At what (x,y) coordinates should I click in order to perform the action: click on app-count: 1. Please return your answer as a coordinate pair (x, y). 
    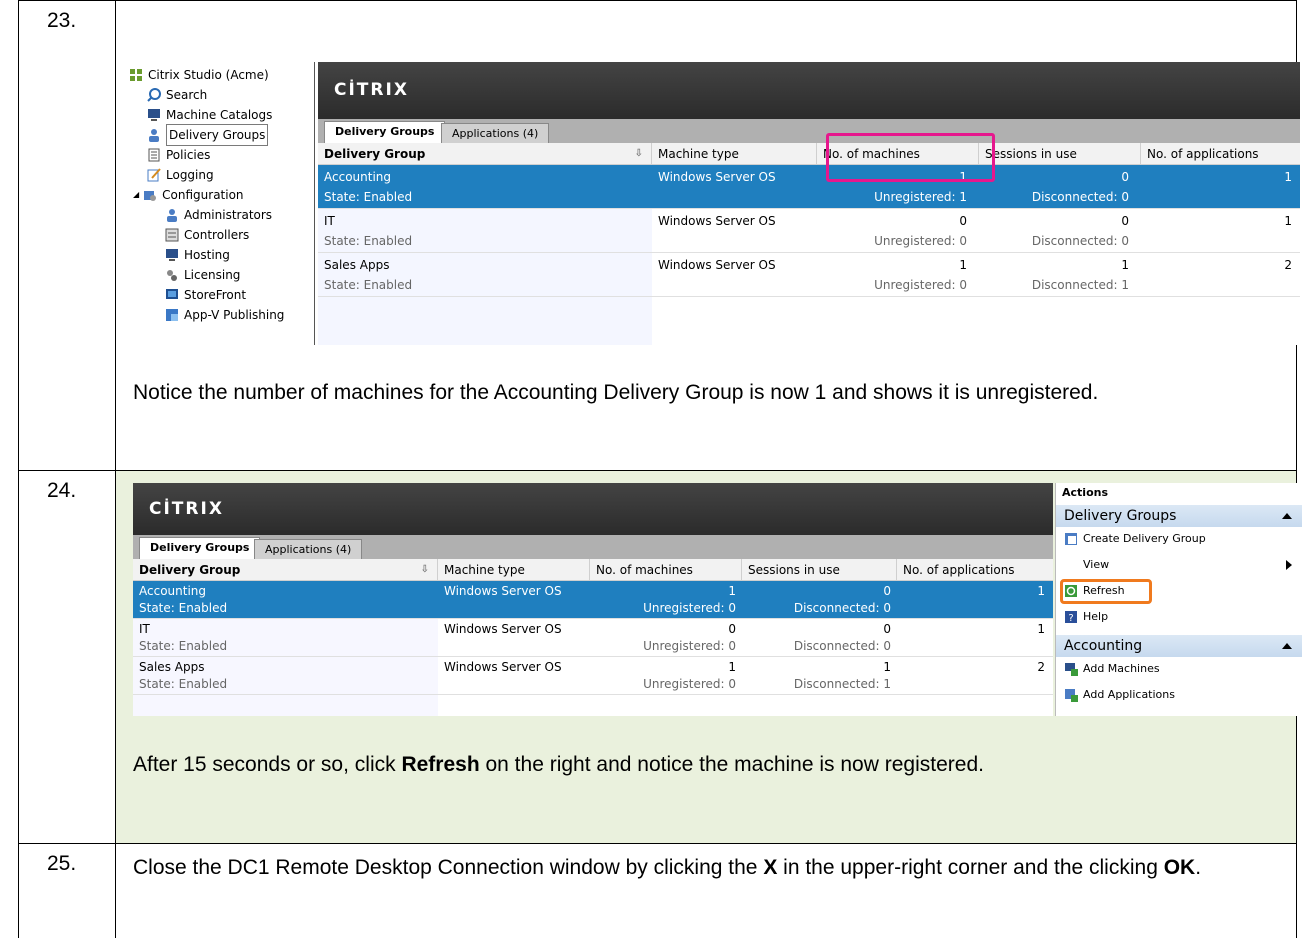
    Looking at the image, I should click on (1041, 591).